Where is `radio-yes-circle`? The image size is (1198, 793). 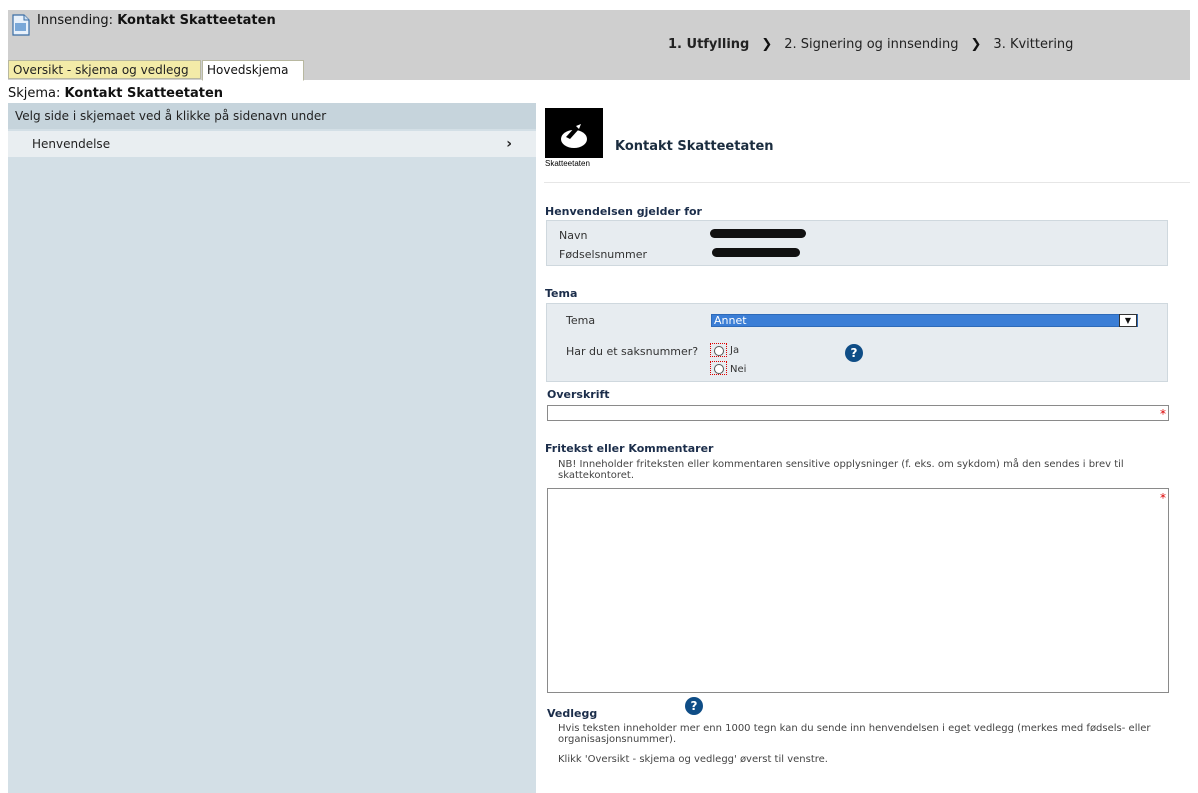
radio-yes-circle is located at coordinates (719, 351).